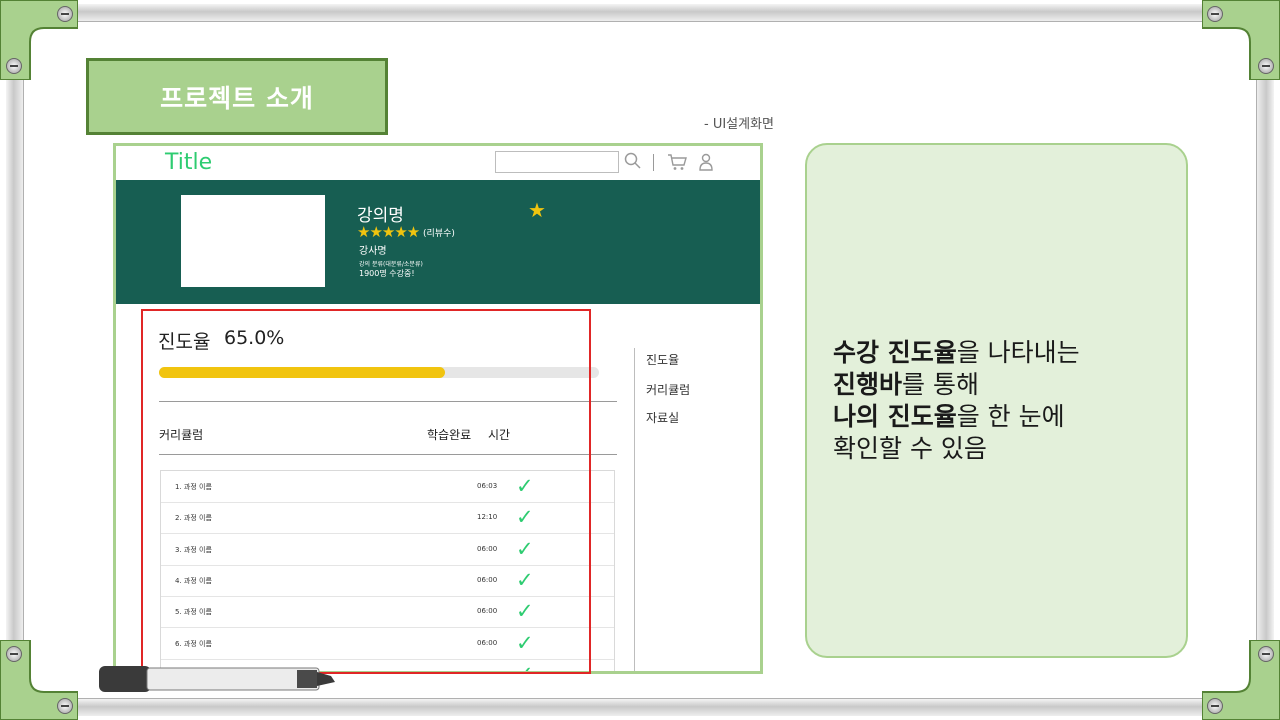 The width and height of the screenshot is (1280, 720). Describe the element at coordinates (662, 417) in the screenshot. I see `side-nav-resources: 자료실` at that location.